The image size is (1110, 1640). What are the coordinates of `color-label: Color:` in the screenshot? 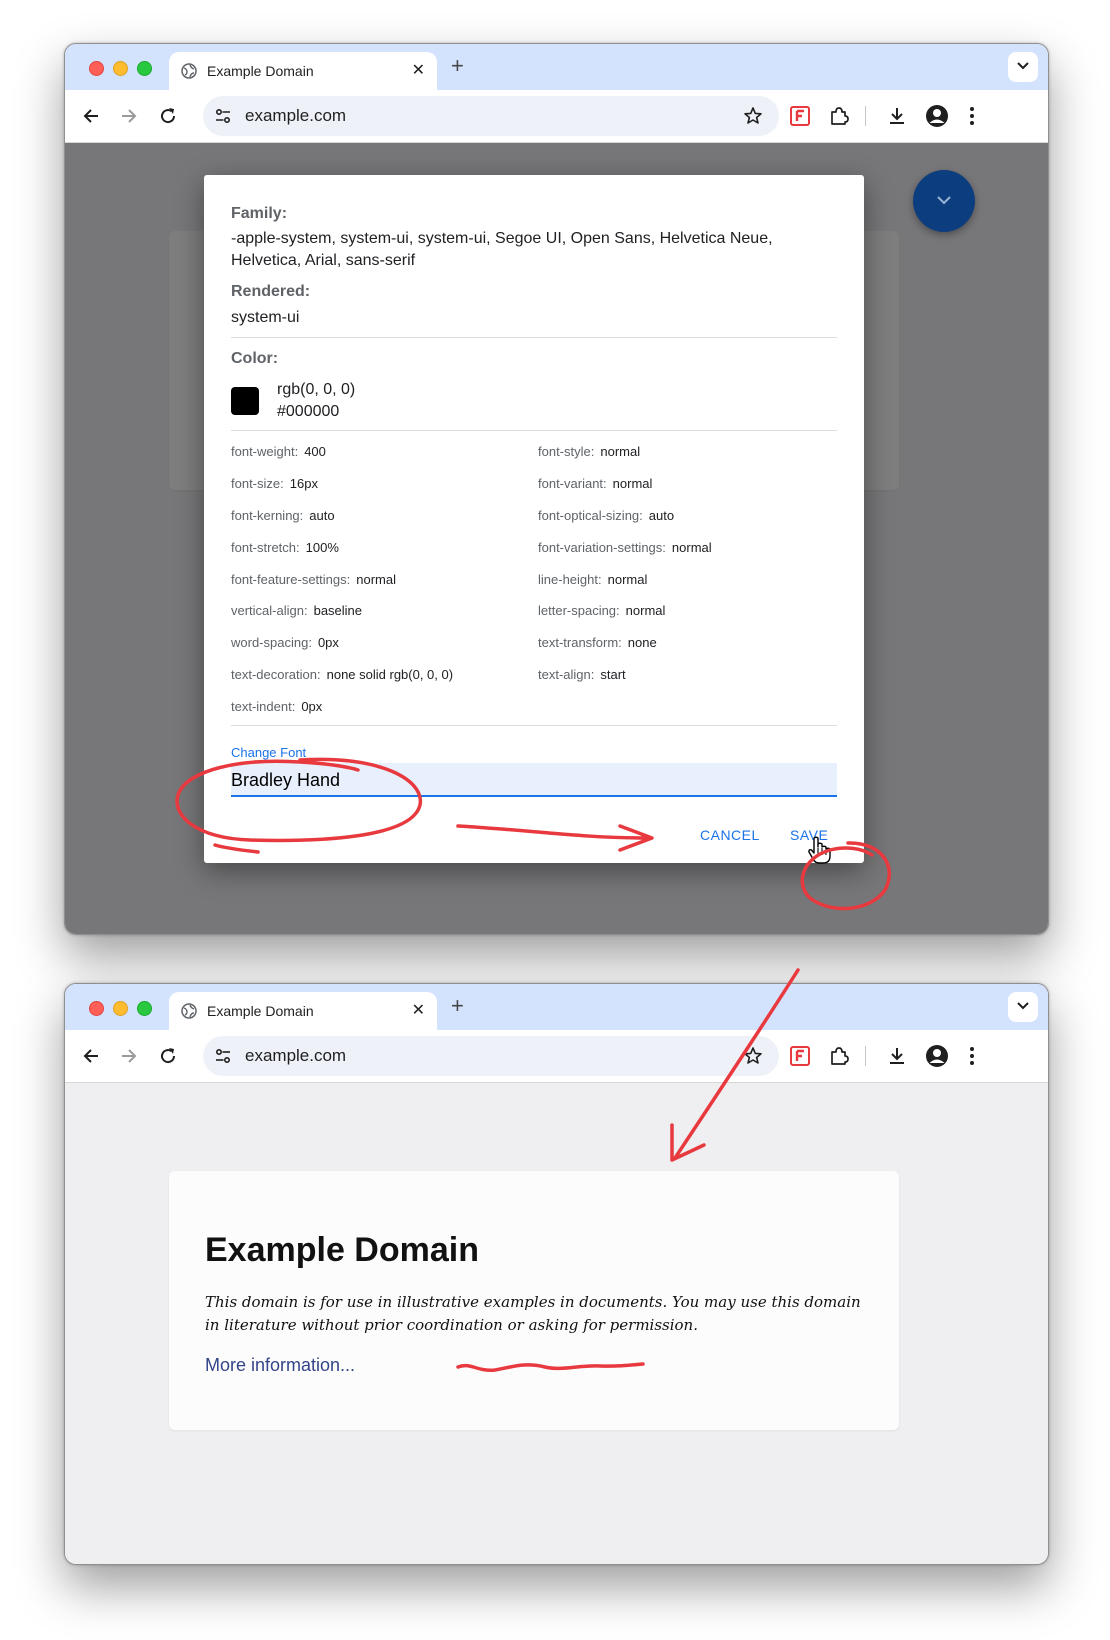 It's located at (255, 358).